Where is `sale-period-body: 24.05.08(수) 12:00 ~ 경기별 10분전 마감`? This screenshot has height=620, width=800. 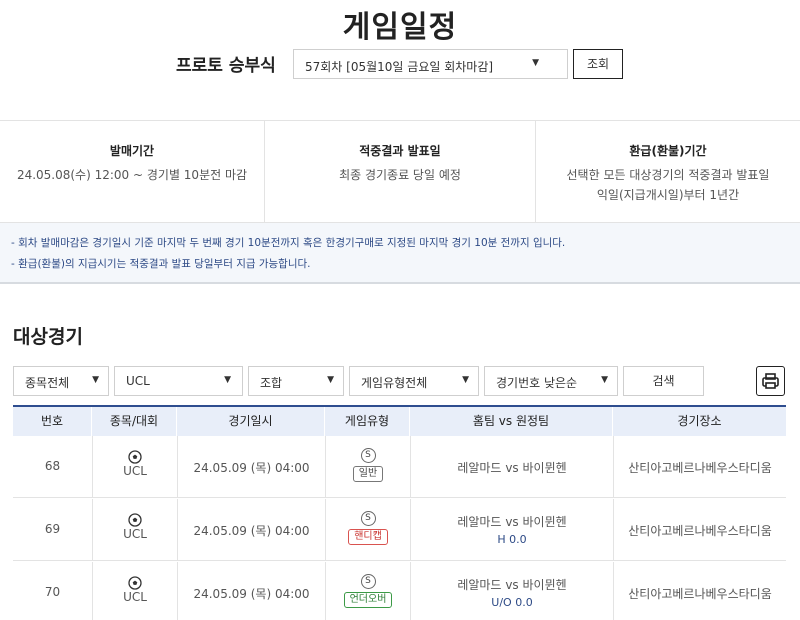 sale-period-body: 24.05.08(수) 12:00 ~ 경기별 10분전 마감 is located at coordinates (132, 175).